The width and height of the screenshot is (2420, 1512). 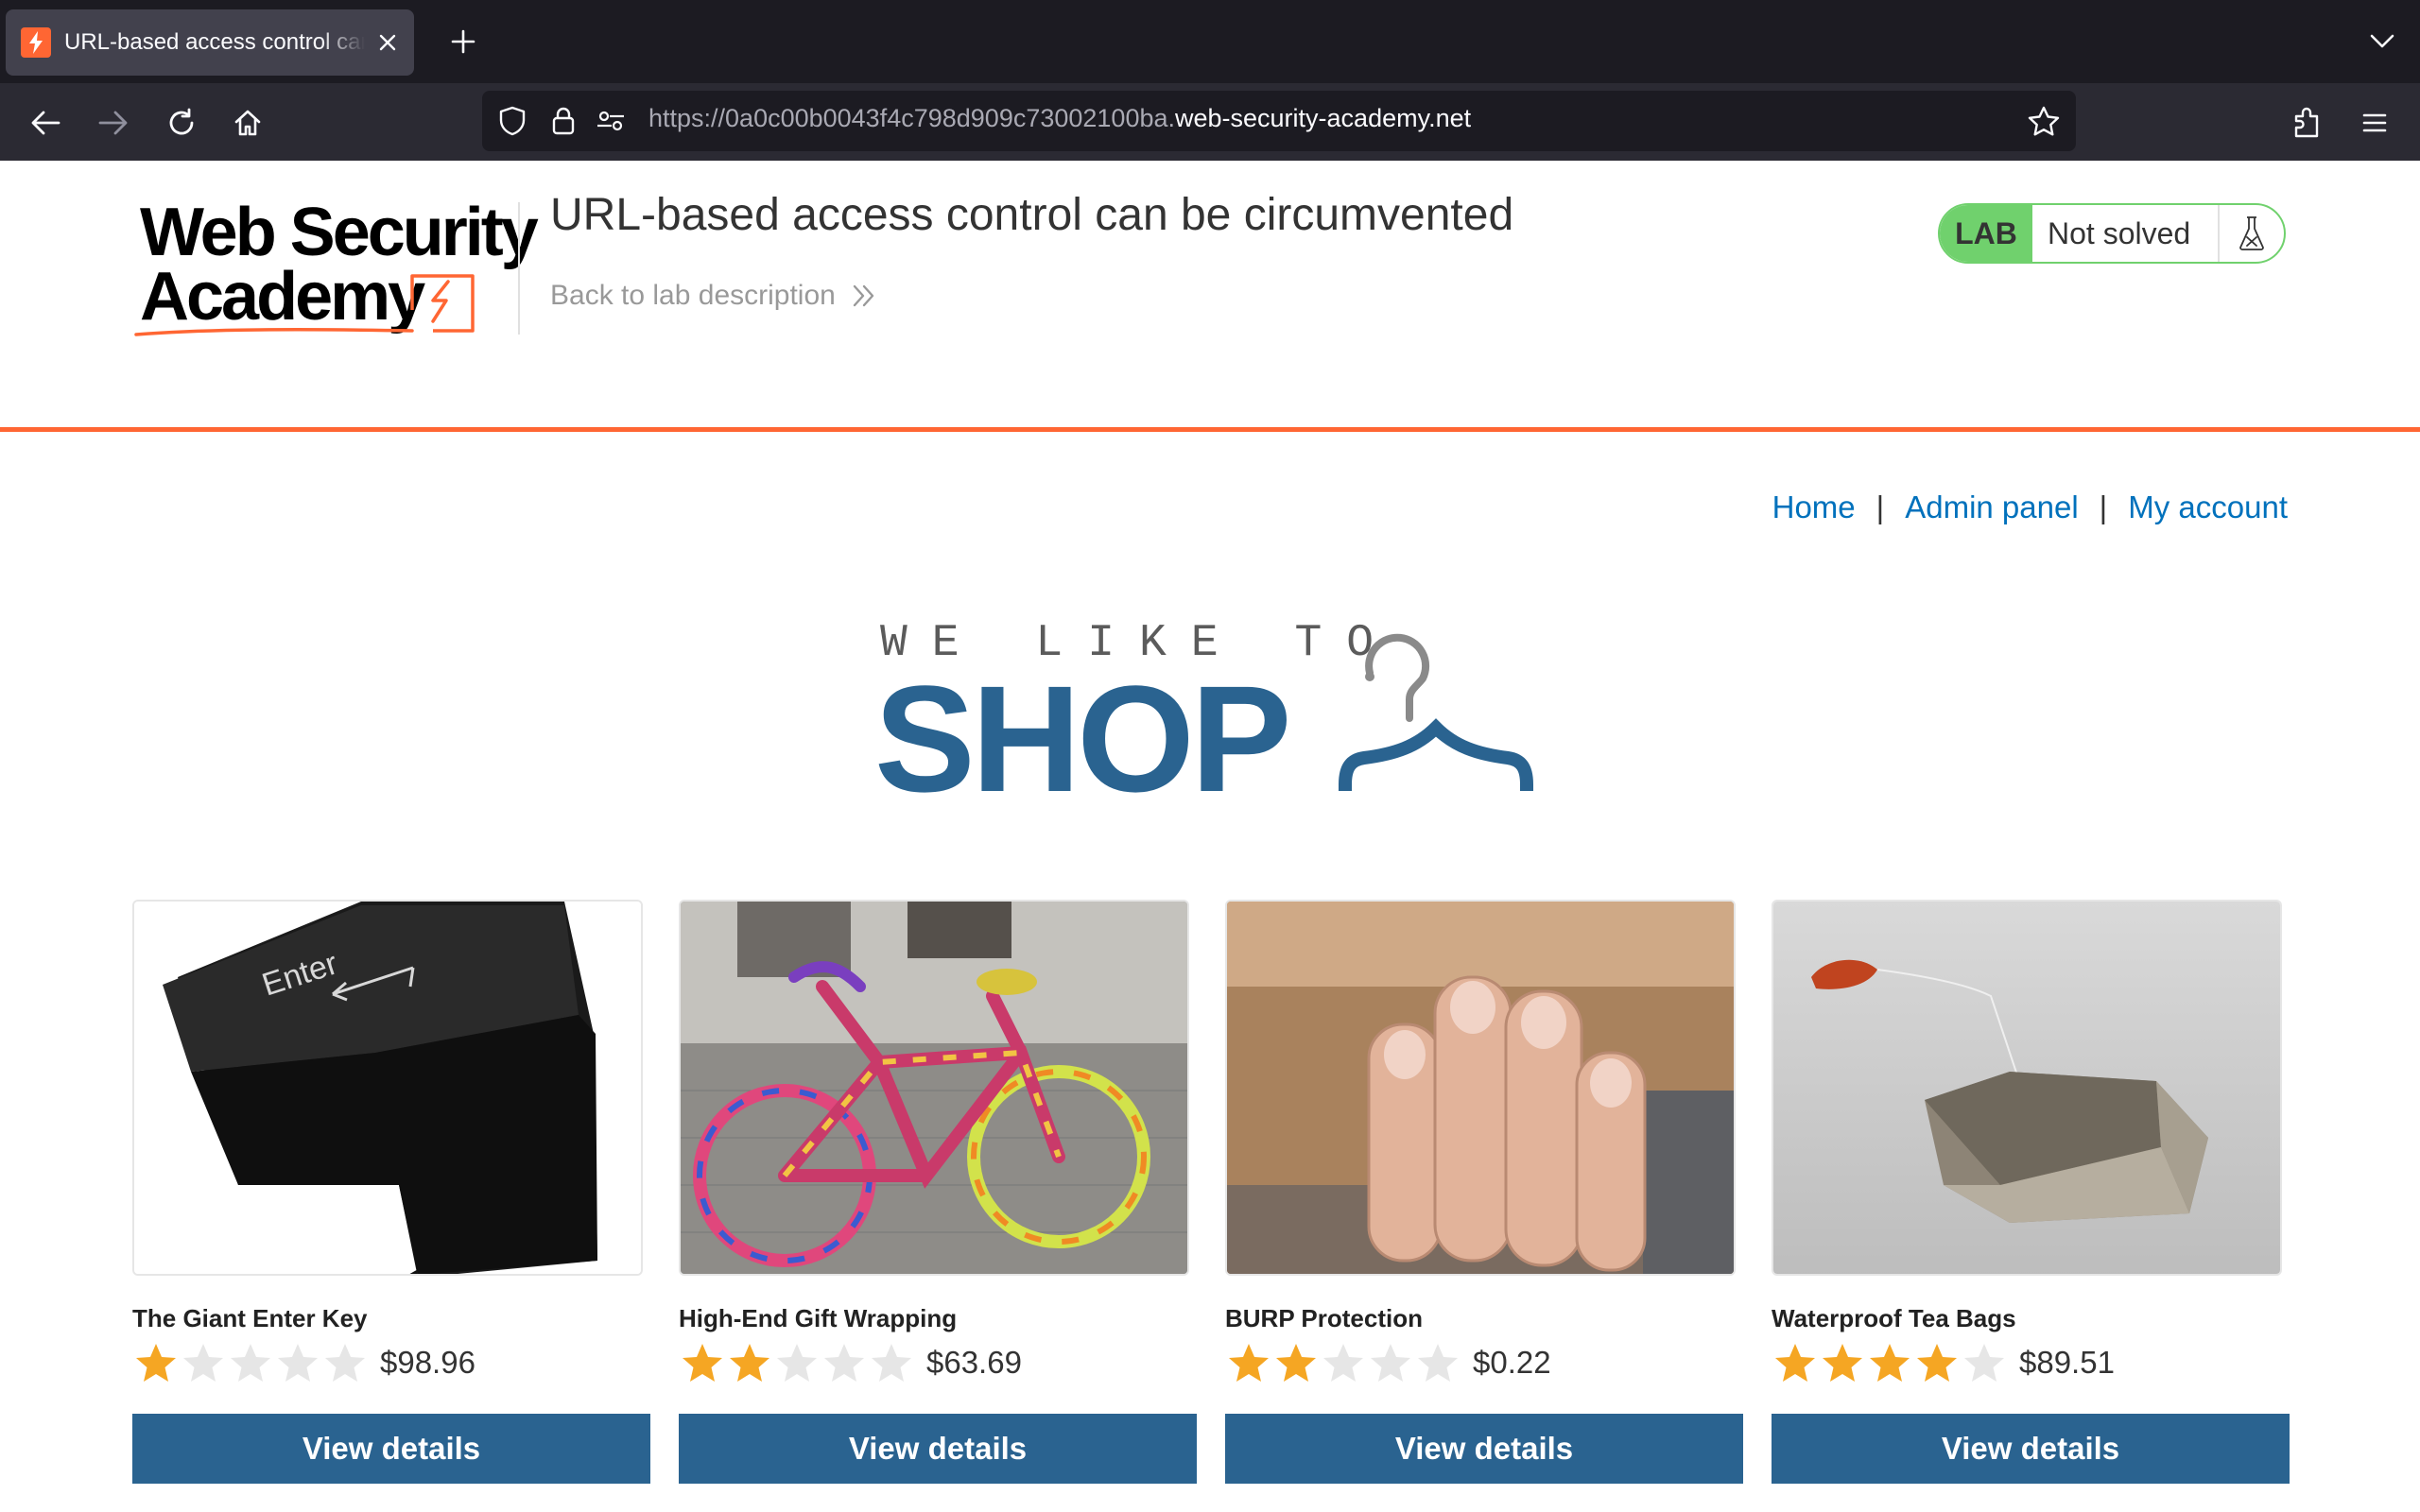 I want to click on home-icon, so click(x=247, y=123).